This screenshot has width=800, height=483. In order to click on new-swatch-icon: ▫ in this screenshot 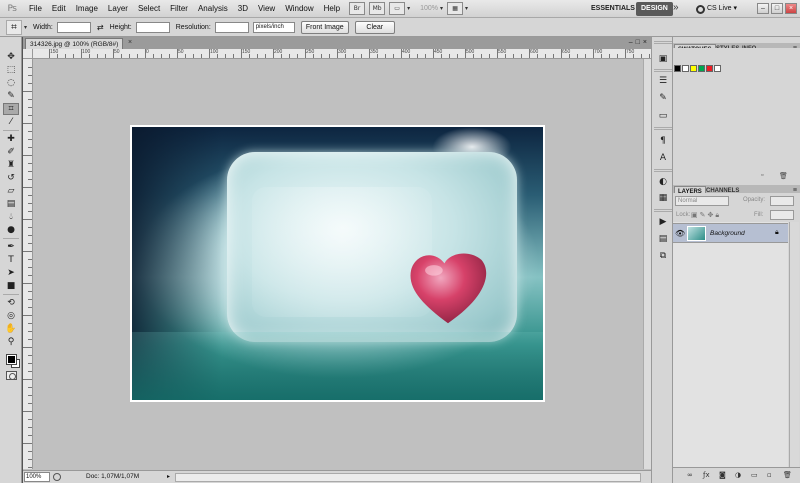, I will do `click(762, 175)`.